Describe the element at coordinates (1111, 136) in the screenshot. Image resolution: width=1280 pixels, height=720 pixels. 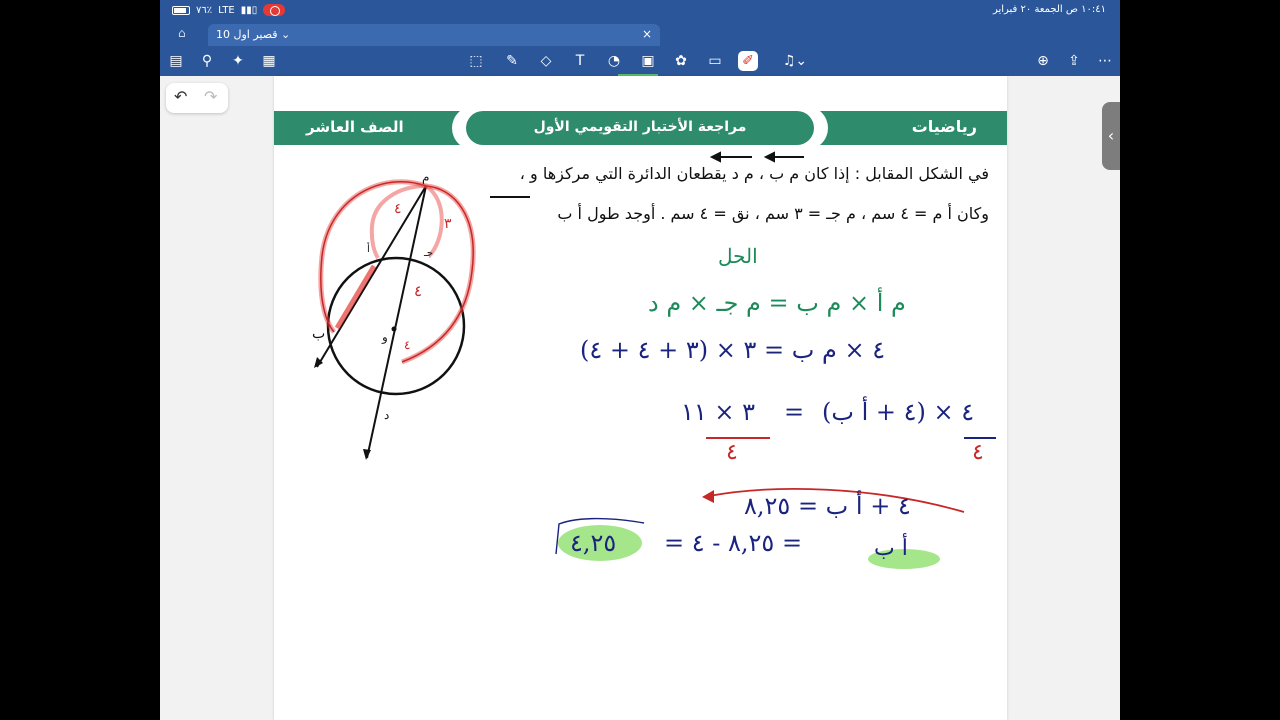
I see `side-panel-handle: ‹` at that location.